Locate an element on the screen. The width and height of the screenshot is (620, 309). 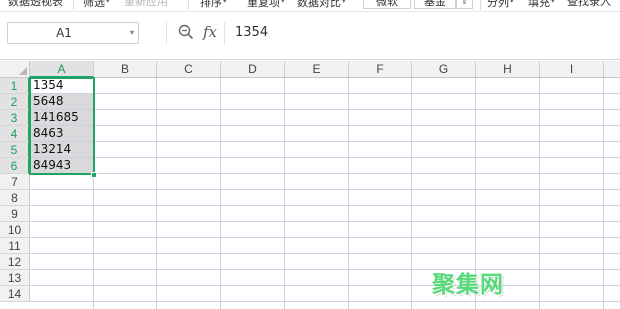
column-header-b: B is located at coordinates (125, 69).